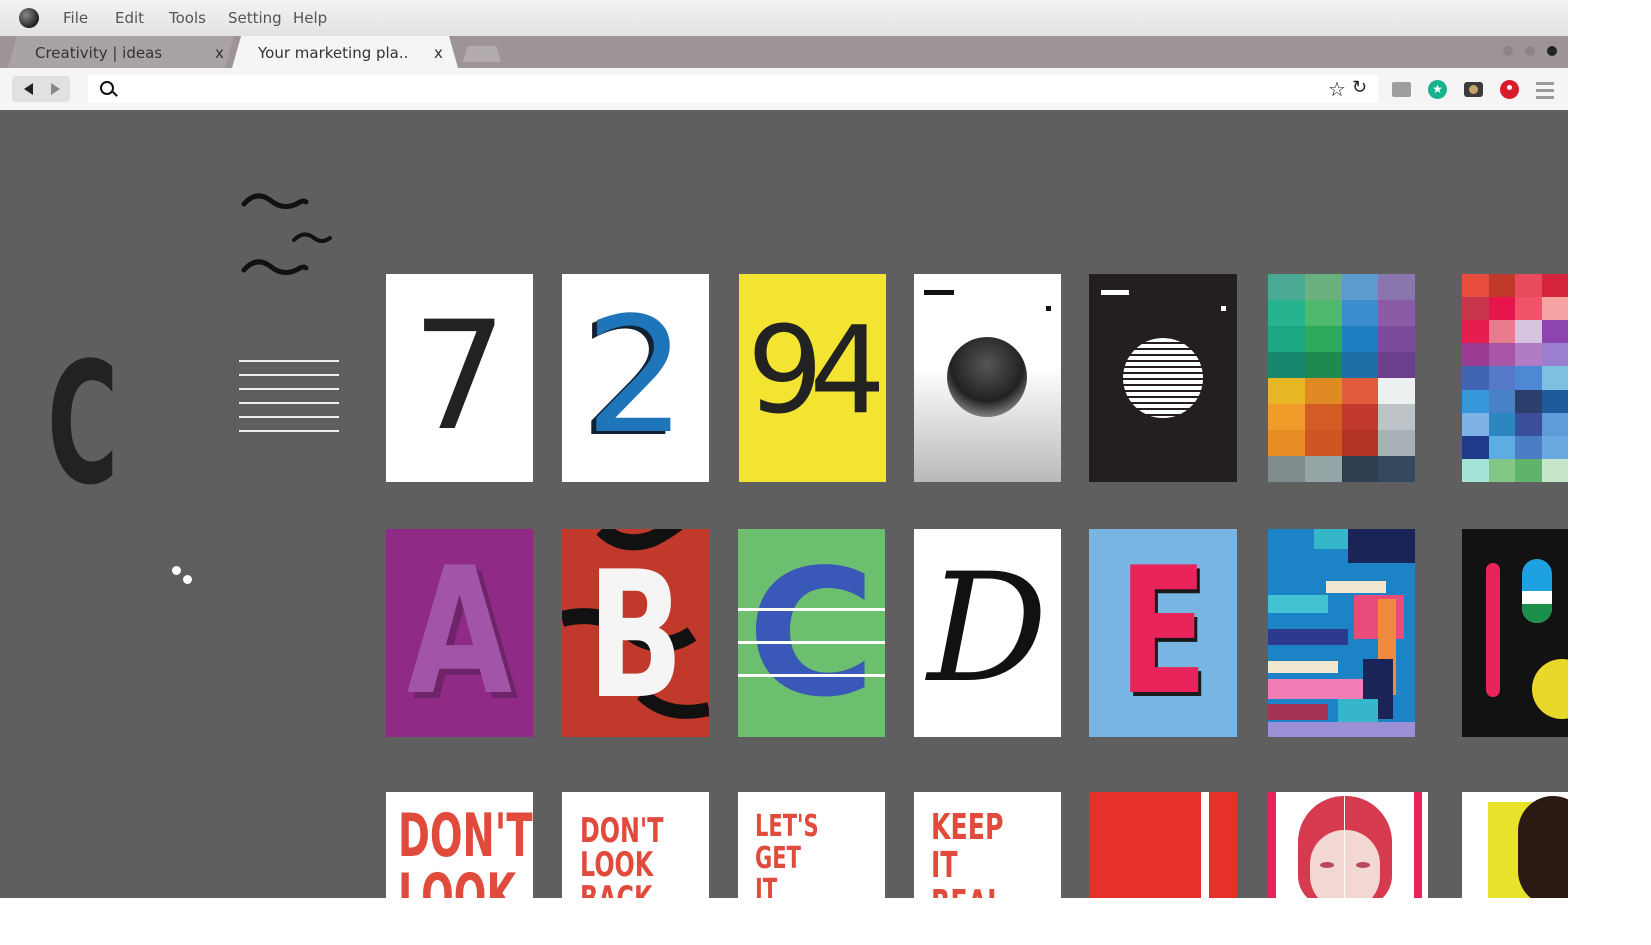  What do you see at coordinates (1359, 87) in the screenshot?
I see `reload-icon: ↻` at bounding box center [1359, 87].